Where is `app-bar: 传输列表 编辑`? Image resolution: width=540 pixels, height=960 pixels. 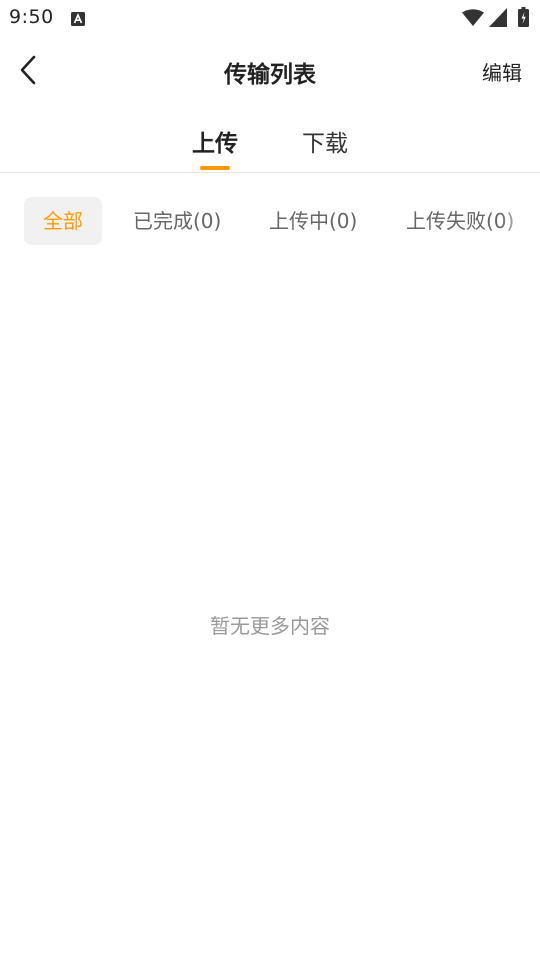 app-bar: 传输列表 编辑 is located at coordinates (270, 69).